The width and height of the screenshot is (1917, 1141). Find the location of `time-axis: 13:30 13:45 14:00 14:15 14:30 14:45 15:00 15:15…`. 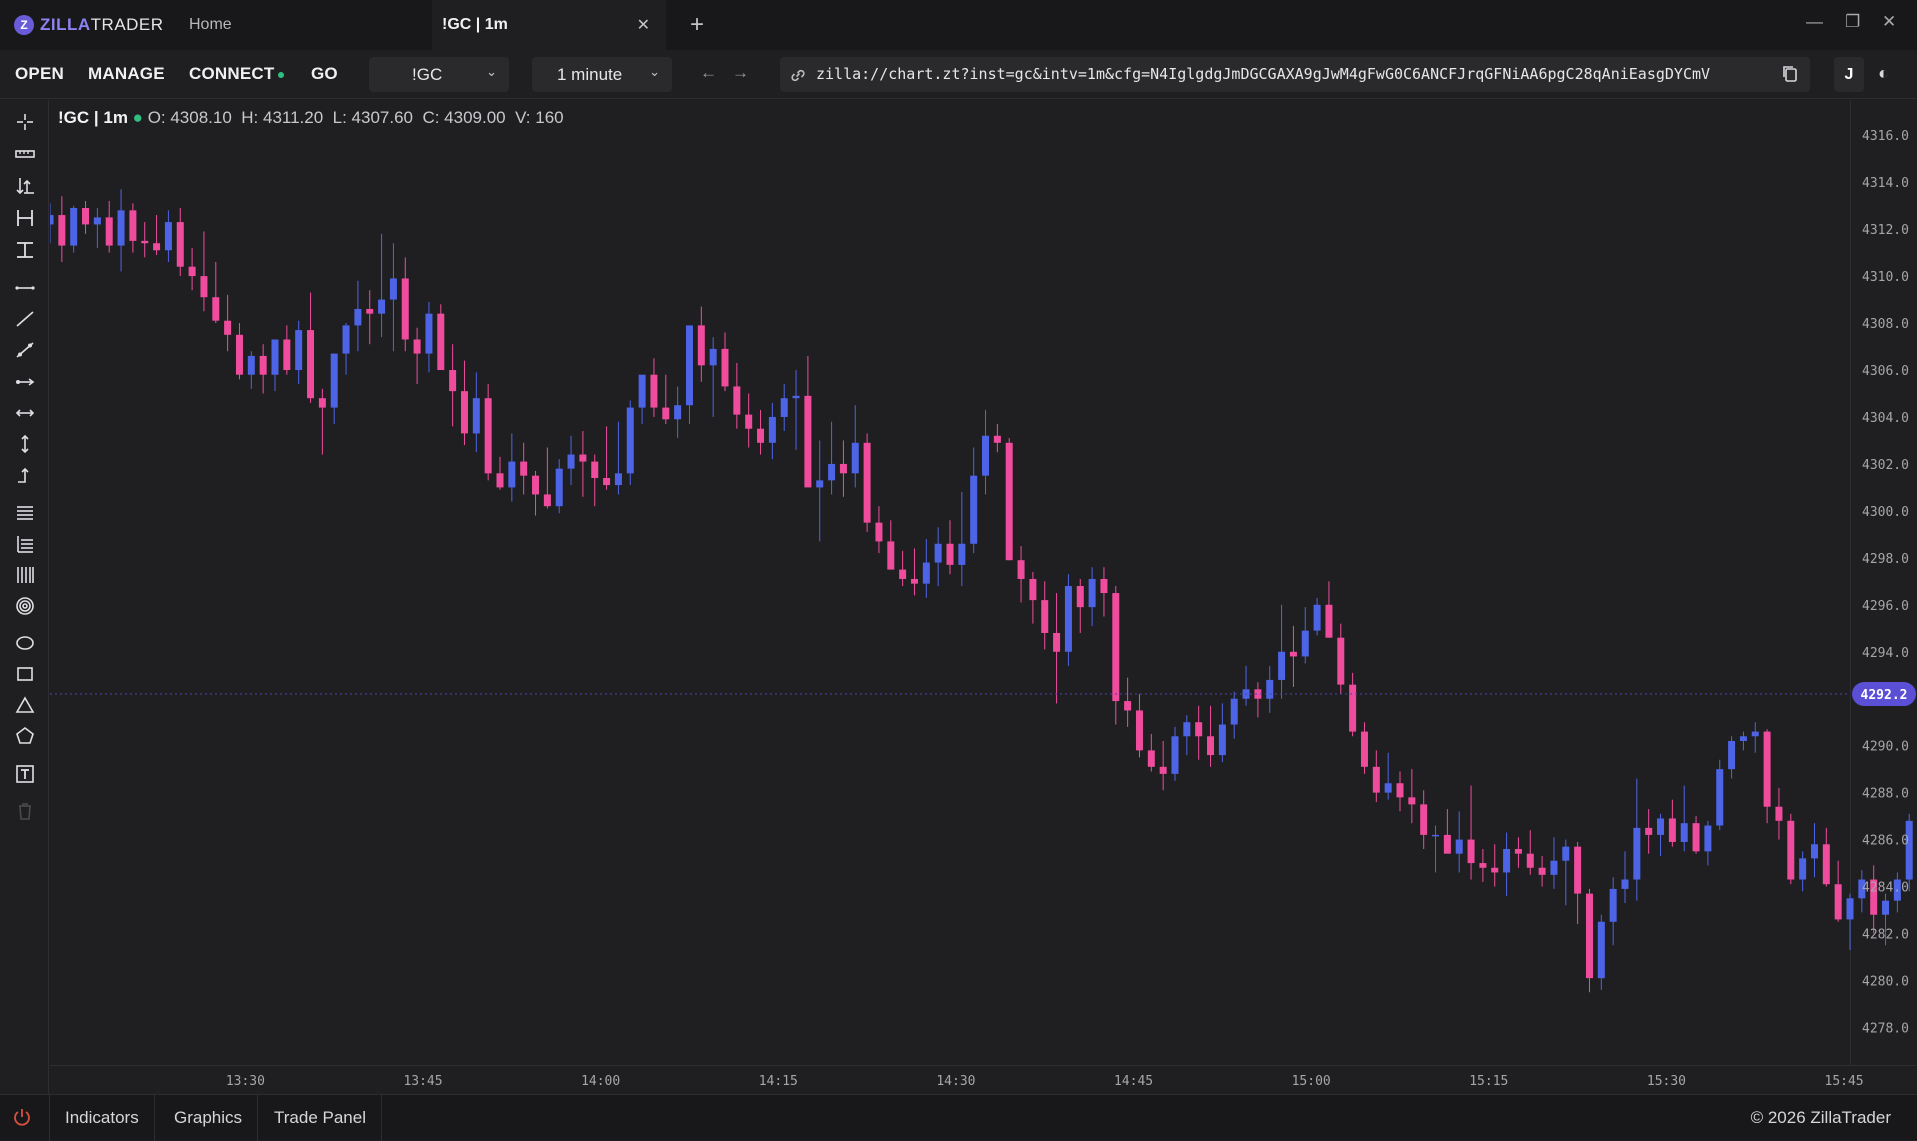

time-axis: 13:30 13:45 14:00 14:15 14:30 14:45 15:00 15:15… is located at coordinates (1071, 1081).